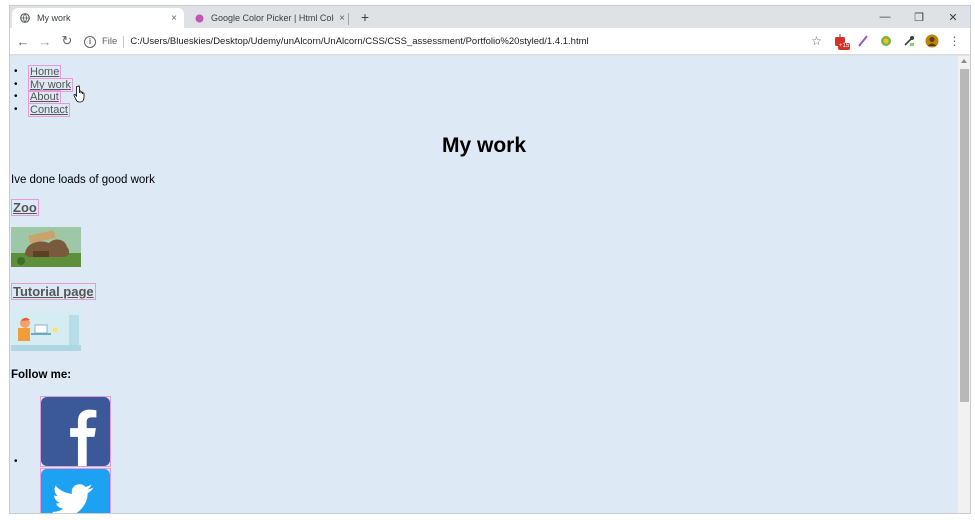 The width and height of the screenshot is (975, 520). I want to click on new-tab-button: +, so click(365, 17).